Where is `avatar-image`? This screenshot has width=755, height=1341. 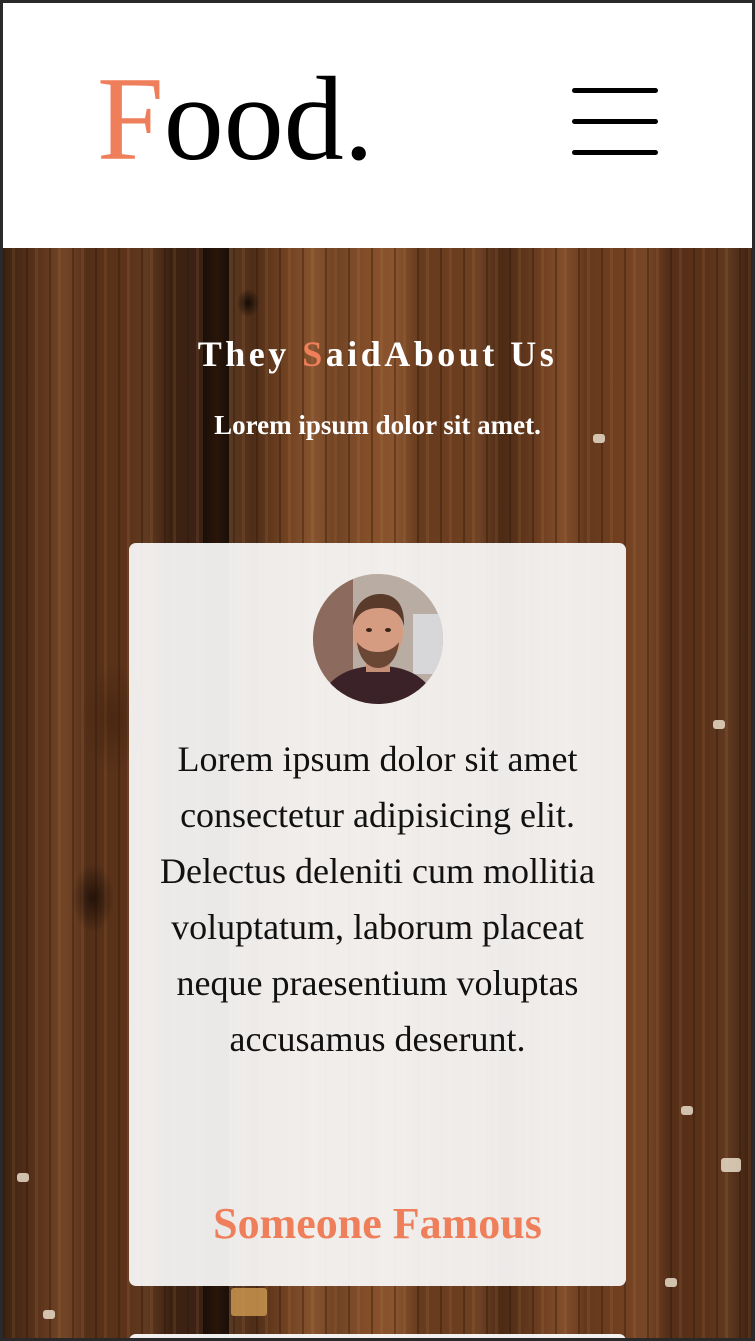 avatar-image is located at coordinates (378, 639).